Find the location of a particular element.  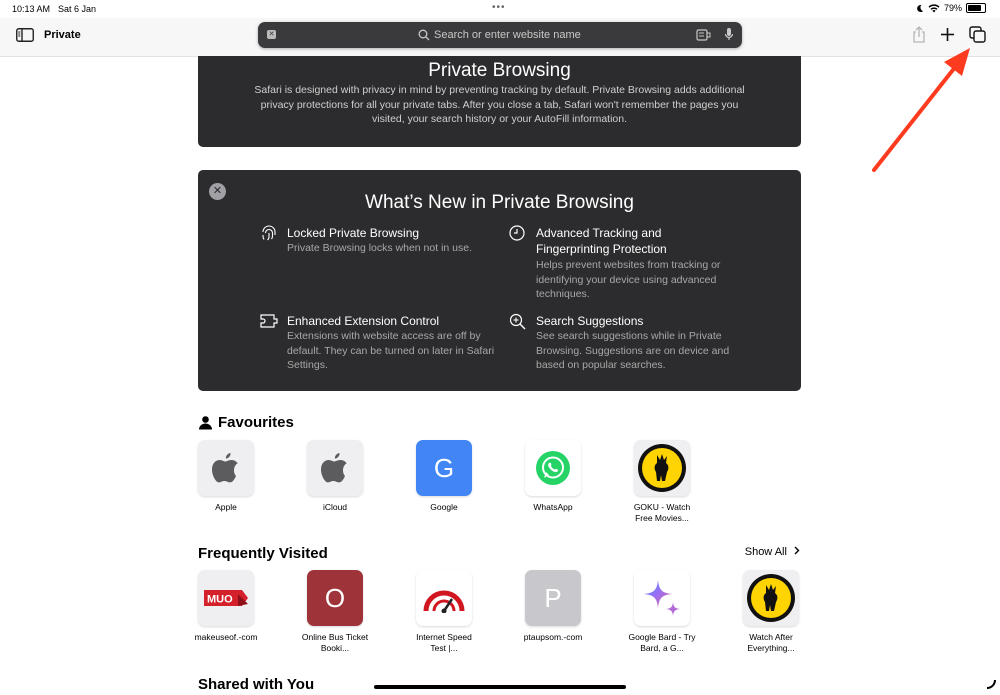

favourites-header: Favourites is located at coordinates (246, 422).